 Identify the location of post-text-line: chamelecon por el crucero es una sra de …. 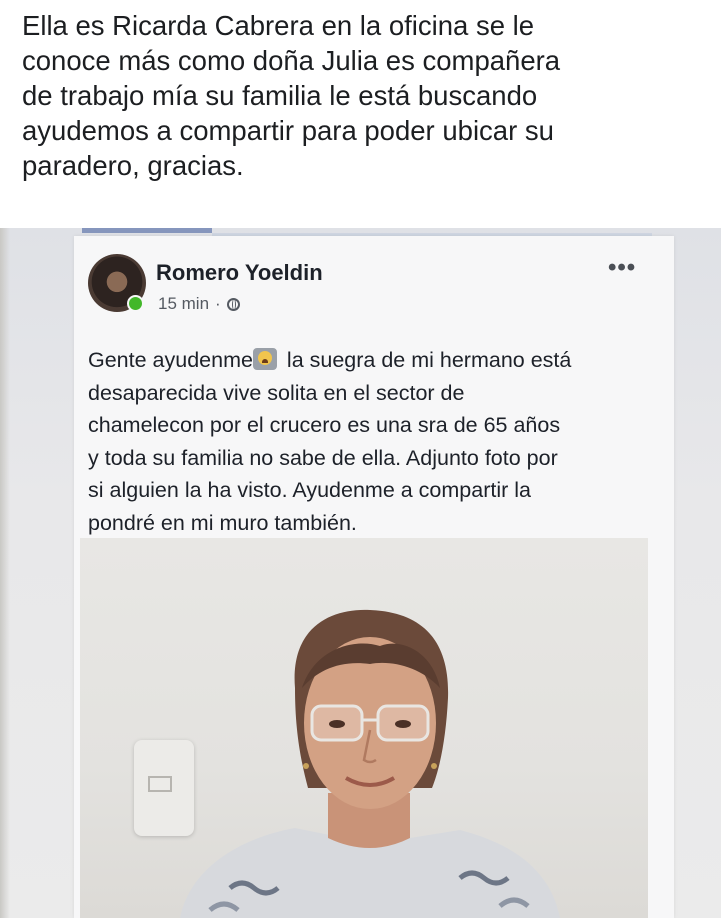
(324, 425).